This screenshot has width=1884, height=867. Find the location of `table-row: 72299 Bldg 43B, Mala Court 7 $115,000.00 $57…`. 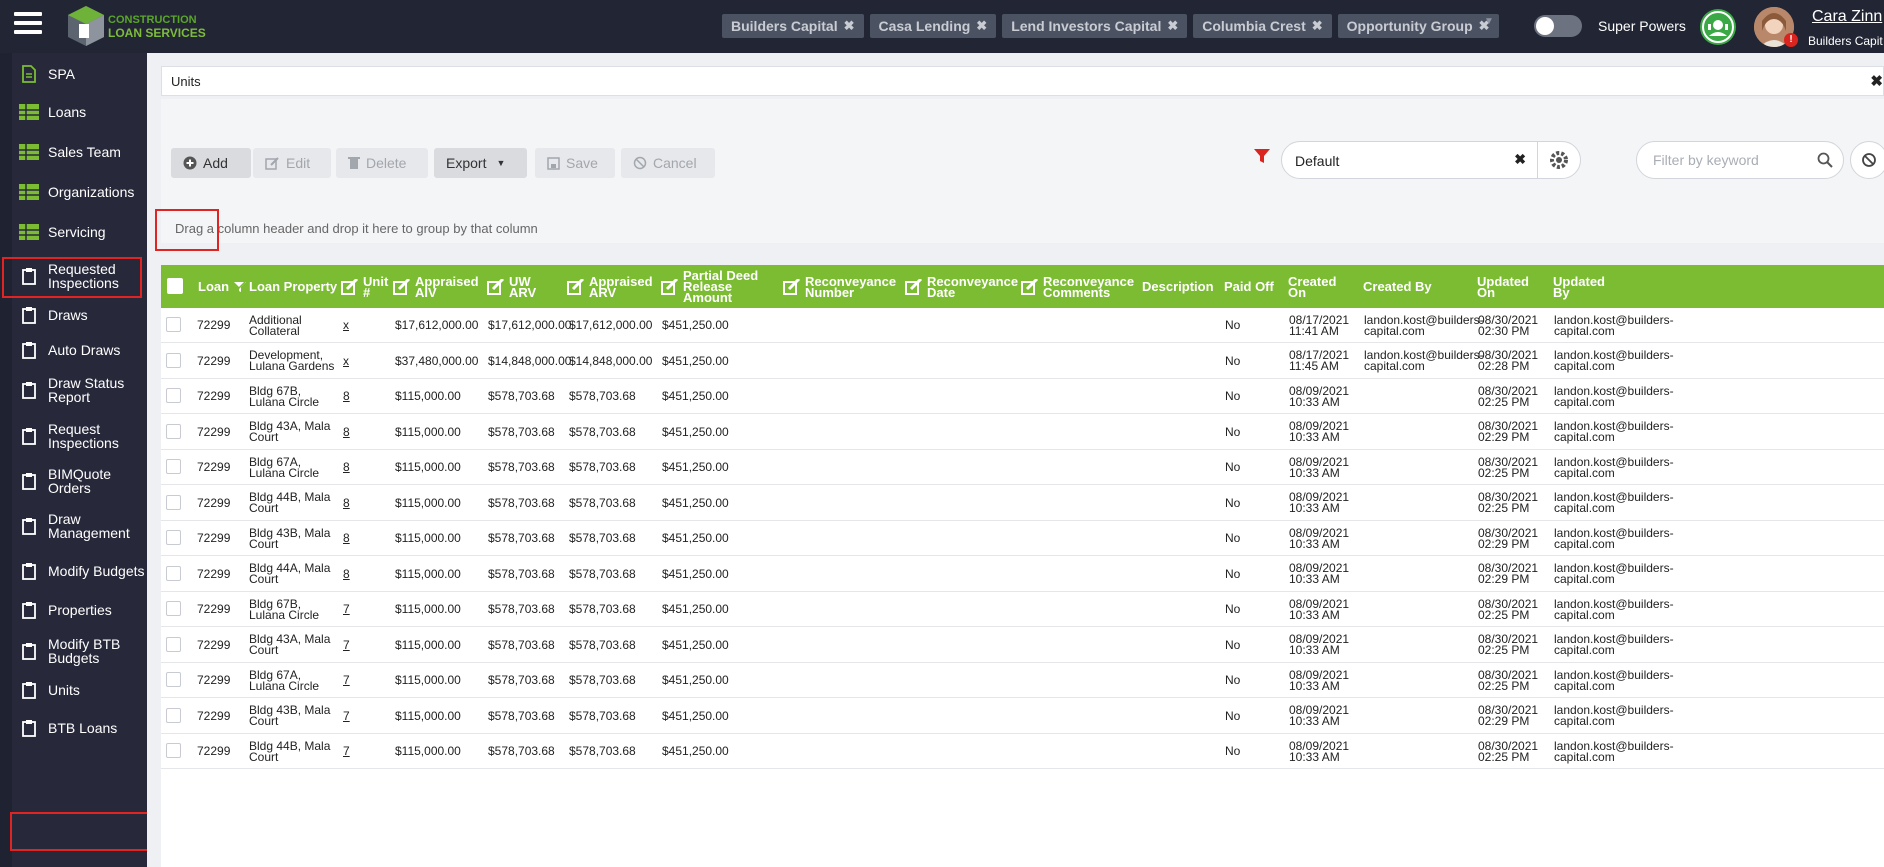

table-row: 72299 Bldg 43B, Mala Court 7 $115,000.00 $57… is located at coordinates (1022, 716).